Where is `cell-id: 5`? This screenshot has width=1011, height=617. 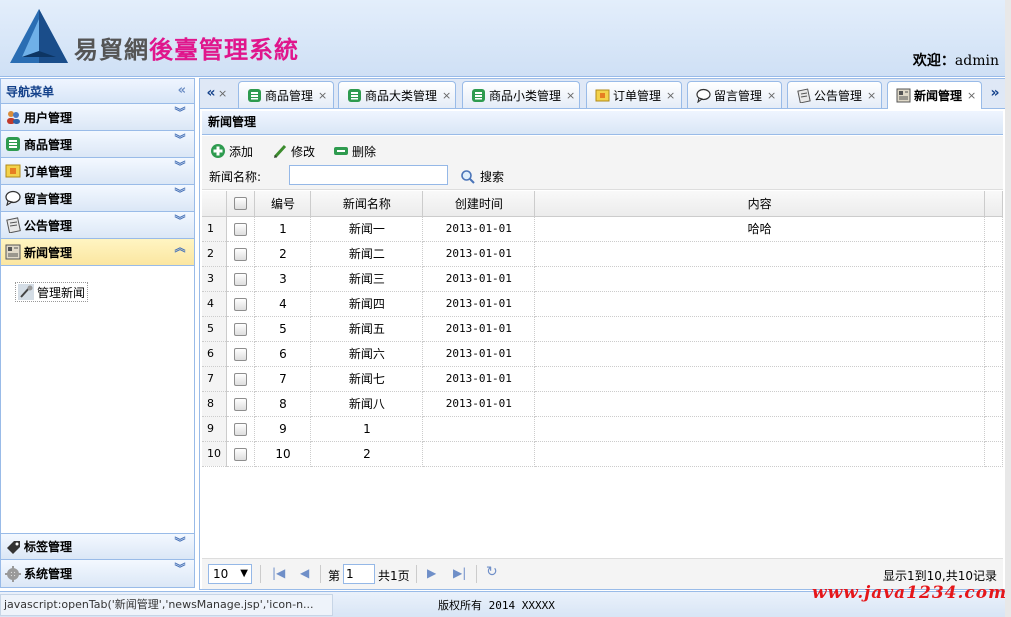 cell-id: 5 is located at coordinates (283, 329).